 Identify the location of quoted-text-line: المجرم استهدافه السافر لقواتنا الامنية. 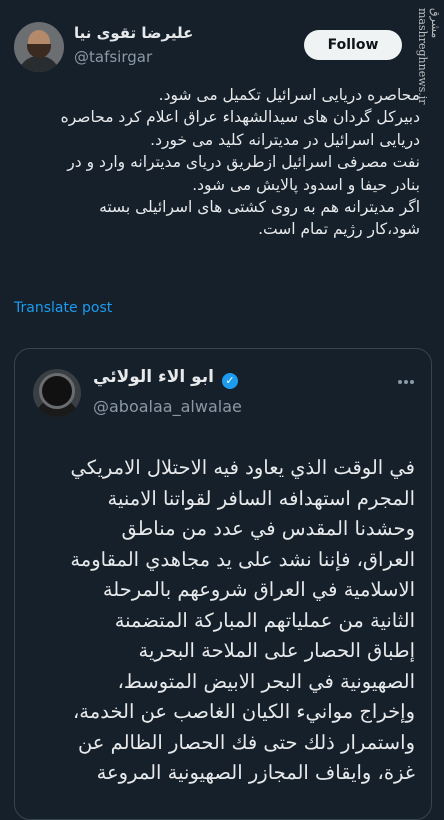
(261, 498).